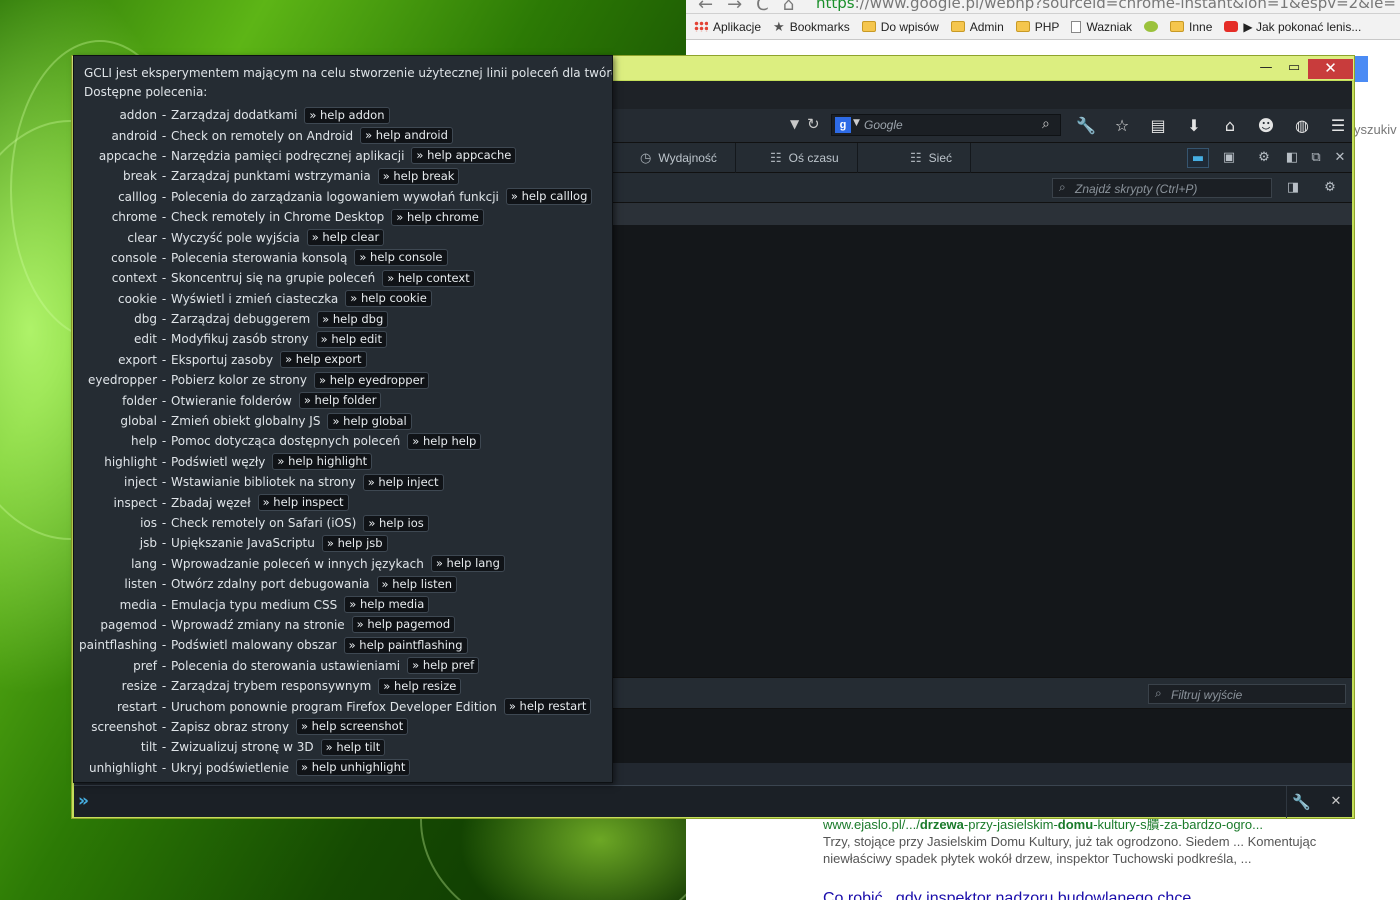 The width and height of the screenshot is (1400, 900). Describe the element at coordinates (753, 7) in the screenshot. I see `chrome-nav-icons: ←→C⌂` at that location.